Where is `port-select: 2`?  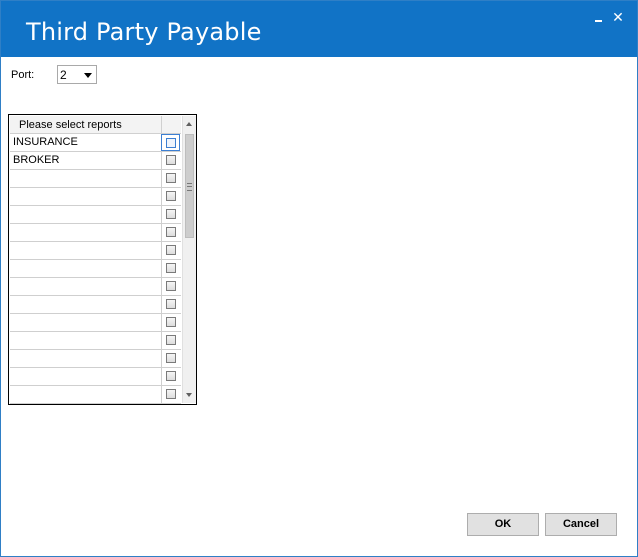
port-select: 2 is located at coordinates (77, 74).